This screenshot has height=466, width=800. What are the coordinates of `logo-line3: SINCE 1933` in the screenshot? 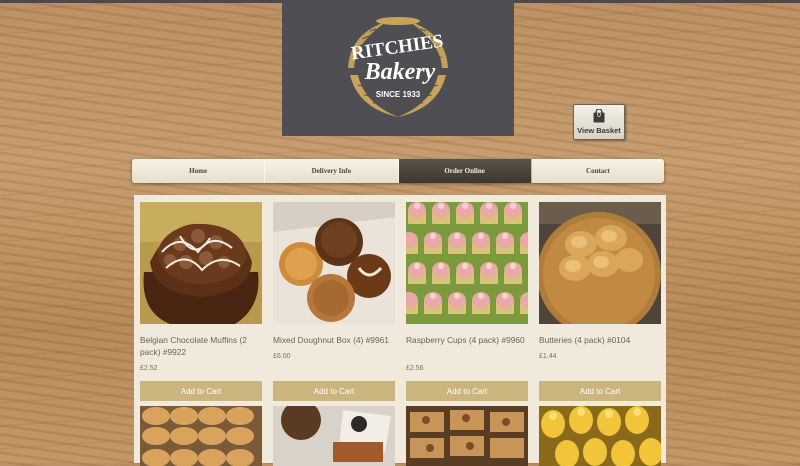 It's located at (398, 94).